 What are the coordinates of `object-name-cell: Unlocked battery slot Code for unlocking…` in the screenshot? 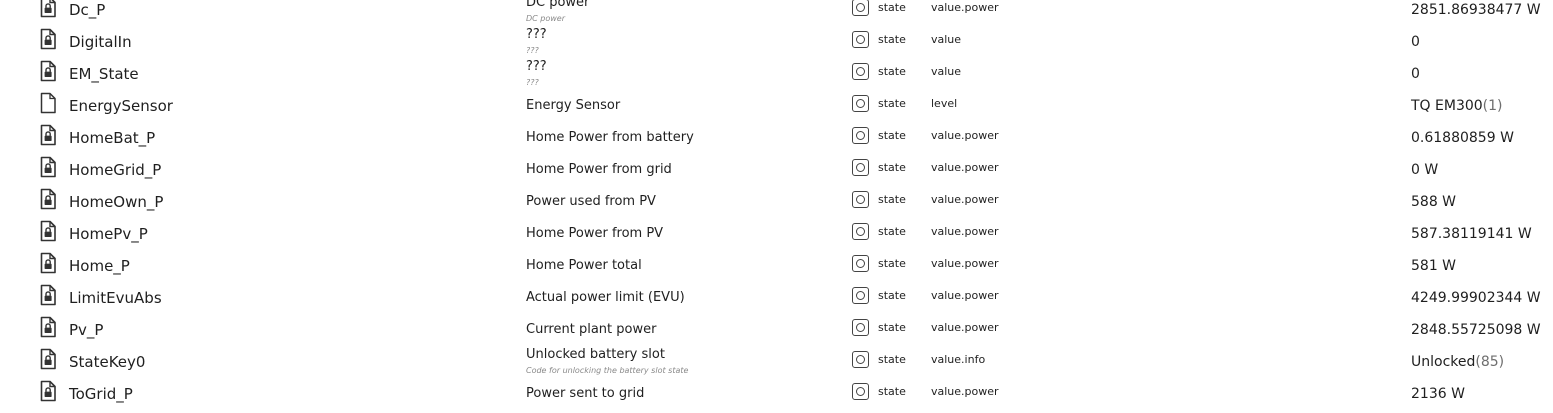 It's located at (676, 362).